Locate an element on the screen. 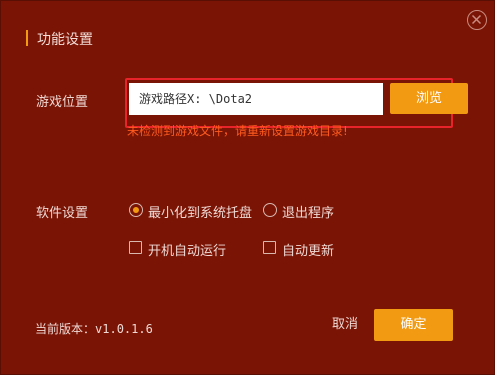 The width and height of the screenshot is (495, 375). minimize-to-tray-label: 最小化到系统托盘 is located at coordinates (200, 211).